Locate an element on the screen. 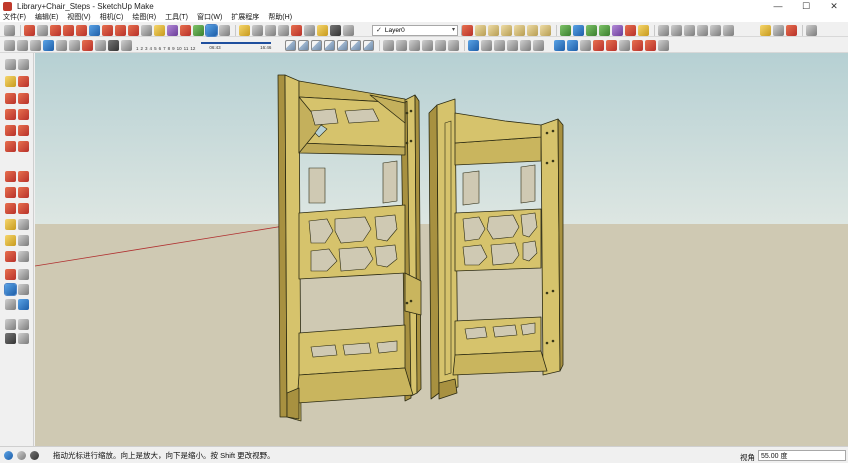  geo-location-icon is located at coordinates (565, 30).